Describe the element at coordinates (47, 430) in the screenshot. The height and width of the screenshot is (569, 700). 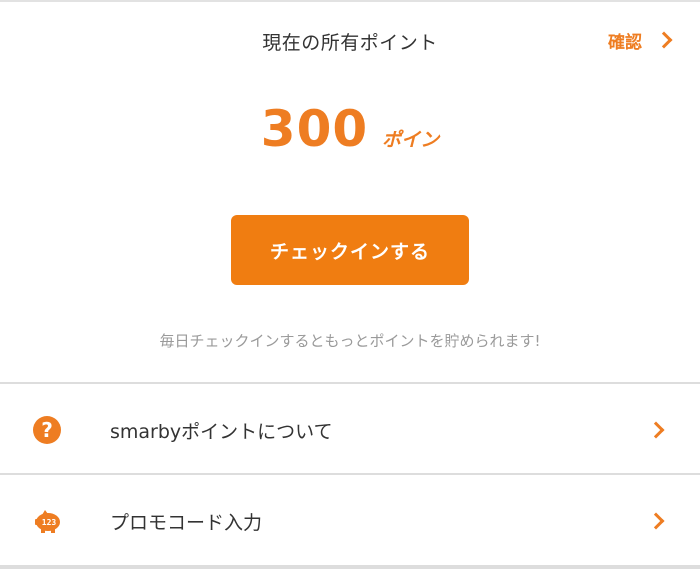
I see `question-circle-icon: ?` at that location.